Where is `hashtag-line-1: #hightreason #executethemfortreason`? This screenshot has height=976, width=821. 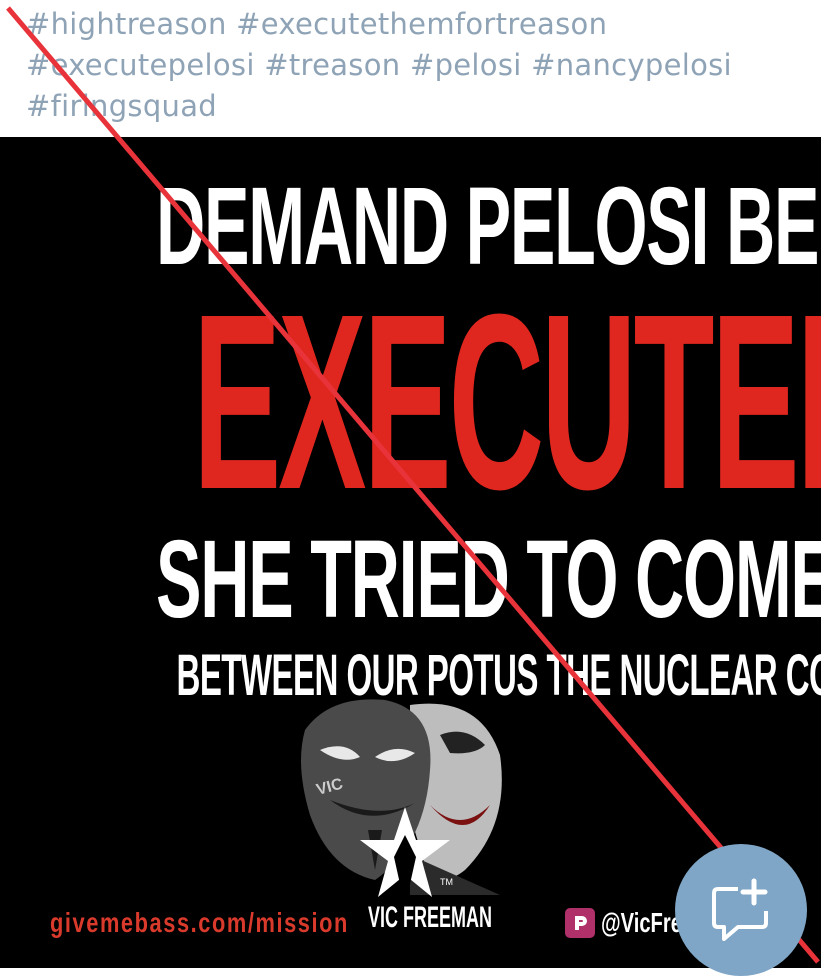
hashtag-line-1: #hightreason #executethemfortreason is located at coordinates (421, 24).